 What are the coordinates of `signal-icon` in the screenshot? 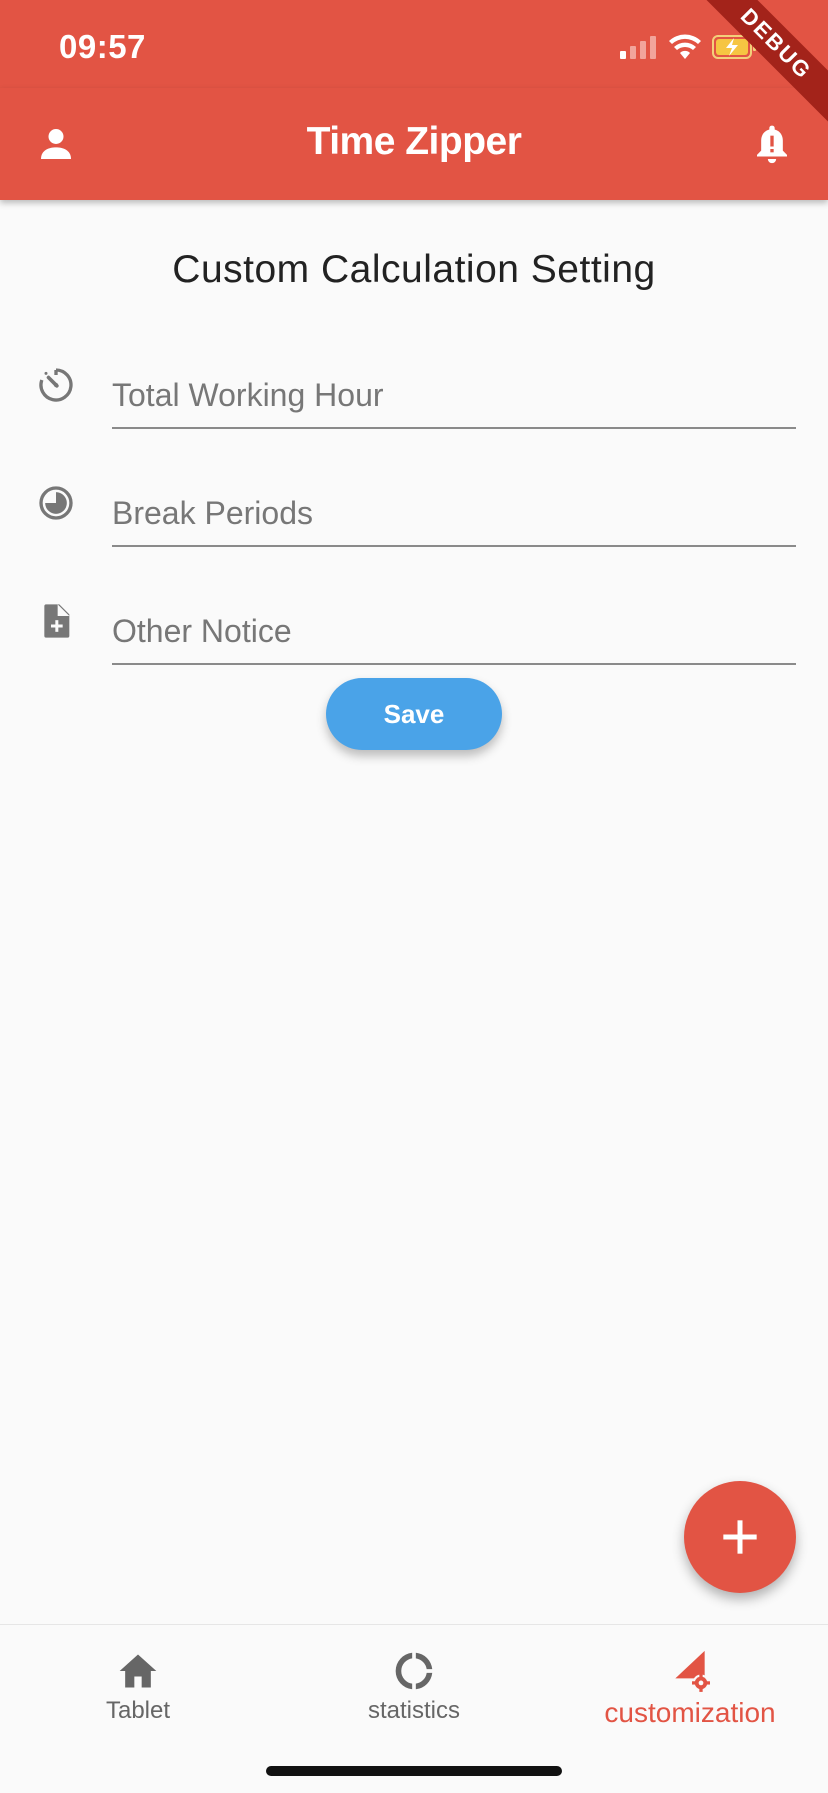 It's located at (638, 47).